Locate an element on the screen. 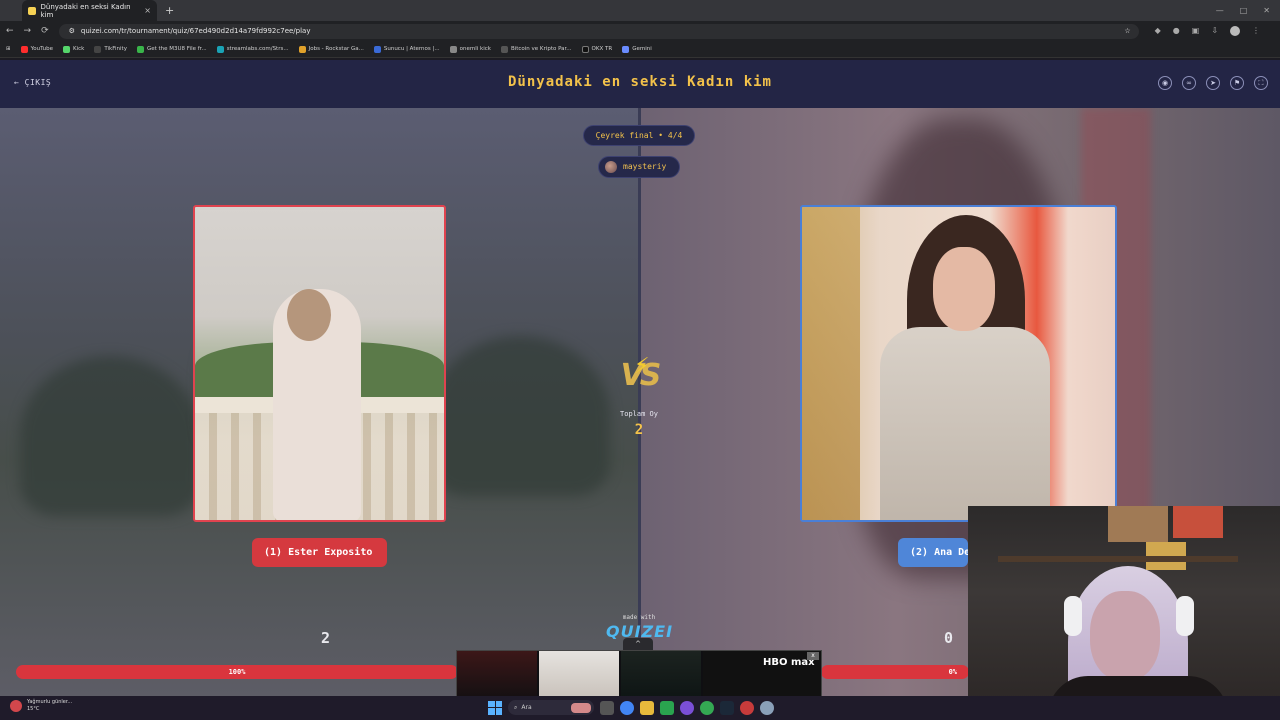  taskbar: Yağmurlu günler... 15°C ⌕ Ara is located at coordinates (640, 708).